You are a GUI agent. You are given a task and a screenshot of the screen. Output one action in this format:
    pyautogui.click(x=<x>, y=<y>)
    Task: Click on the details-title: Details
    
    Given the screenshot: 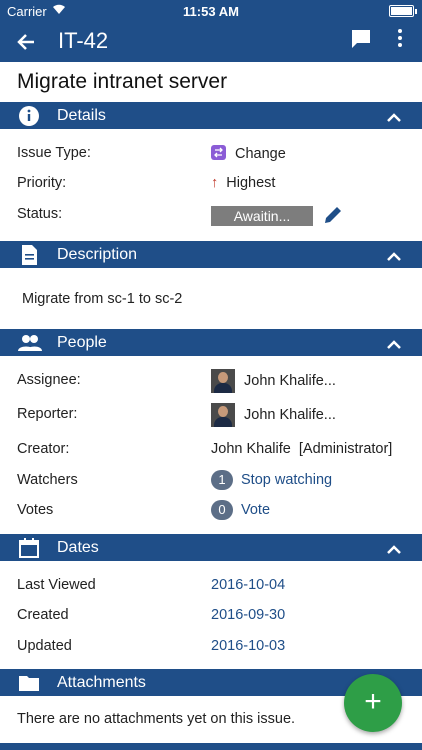 What is the action you would take?
    pyautogui.click(x=81, y=115)
    